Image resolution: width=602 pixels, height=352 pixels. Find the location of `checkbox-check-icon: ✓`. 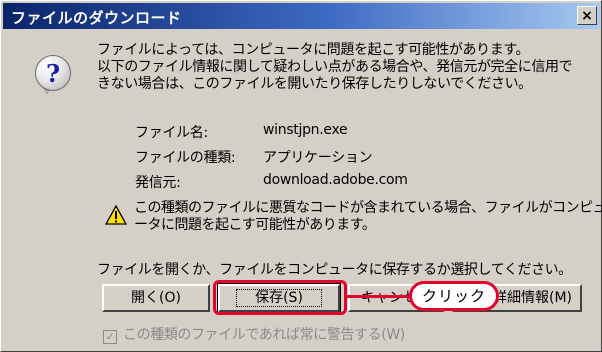

checkbox-check-icon: ✓ is located at coordinates (110, 337).